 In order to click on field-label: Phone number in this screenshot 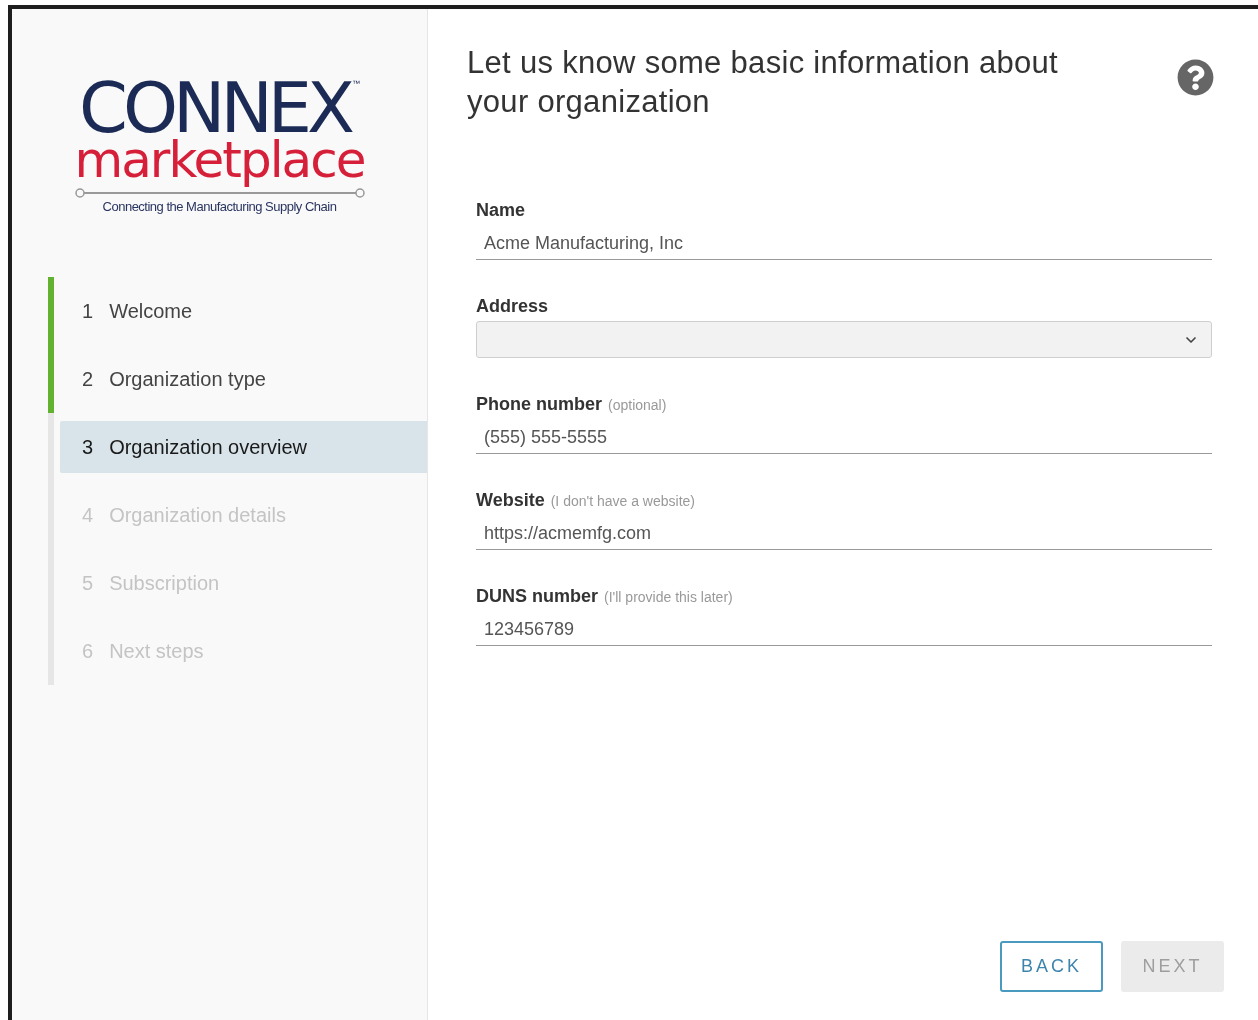, I will do `click(539, 404)`.